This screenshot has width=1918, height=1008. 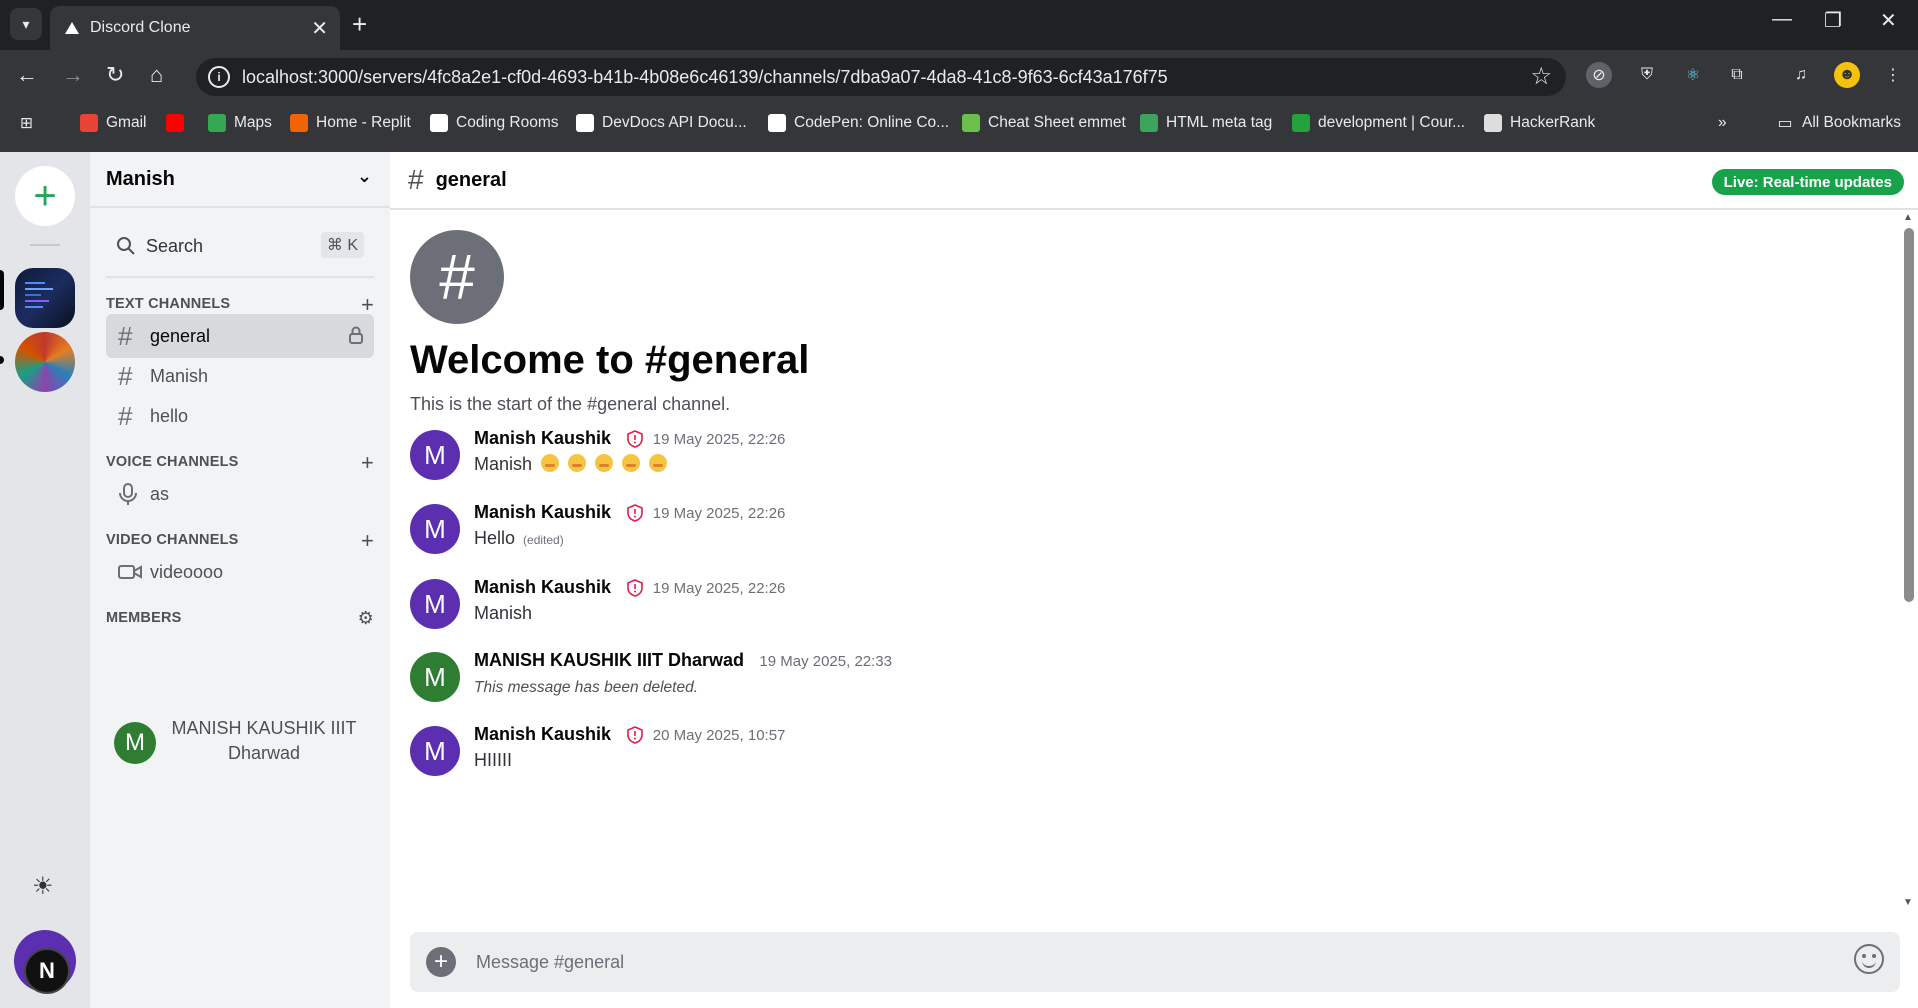 I want to click on bookmark-youtube, so click(x=179, y=123).